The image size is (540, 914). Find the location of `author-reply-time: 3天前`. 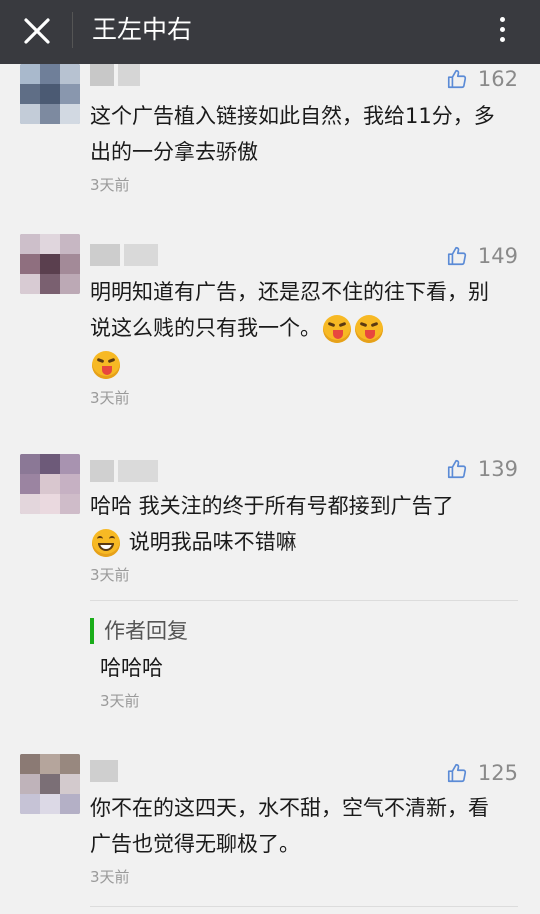

author-reply-time: 3天前 is located at coordinates (120, 701).